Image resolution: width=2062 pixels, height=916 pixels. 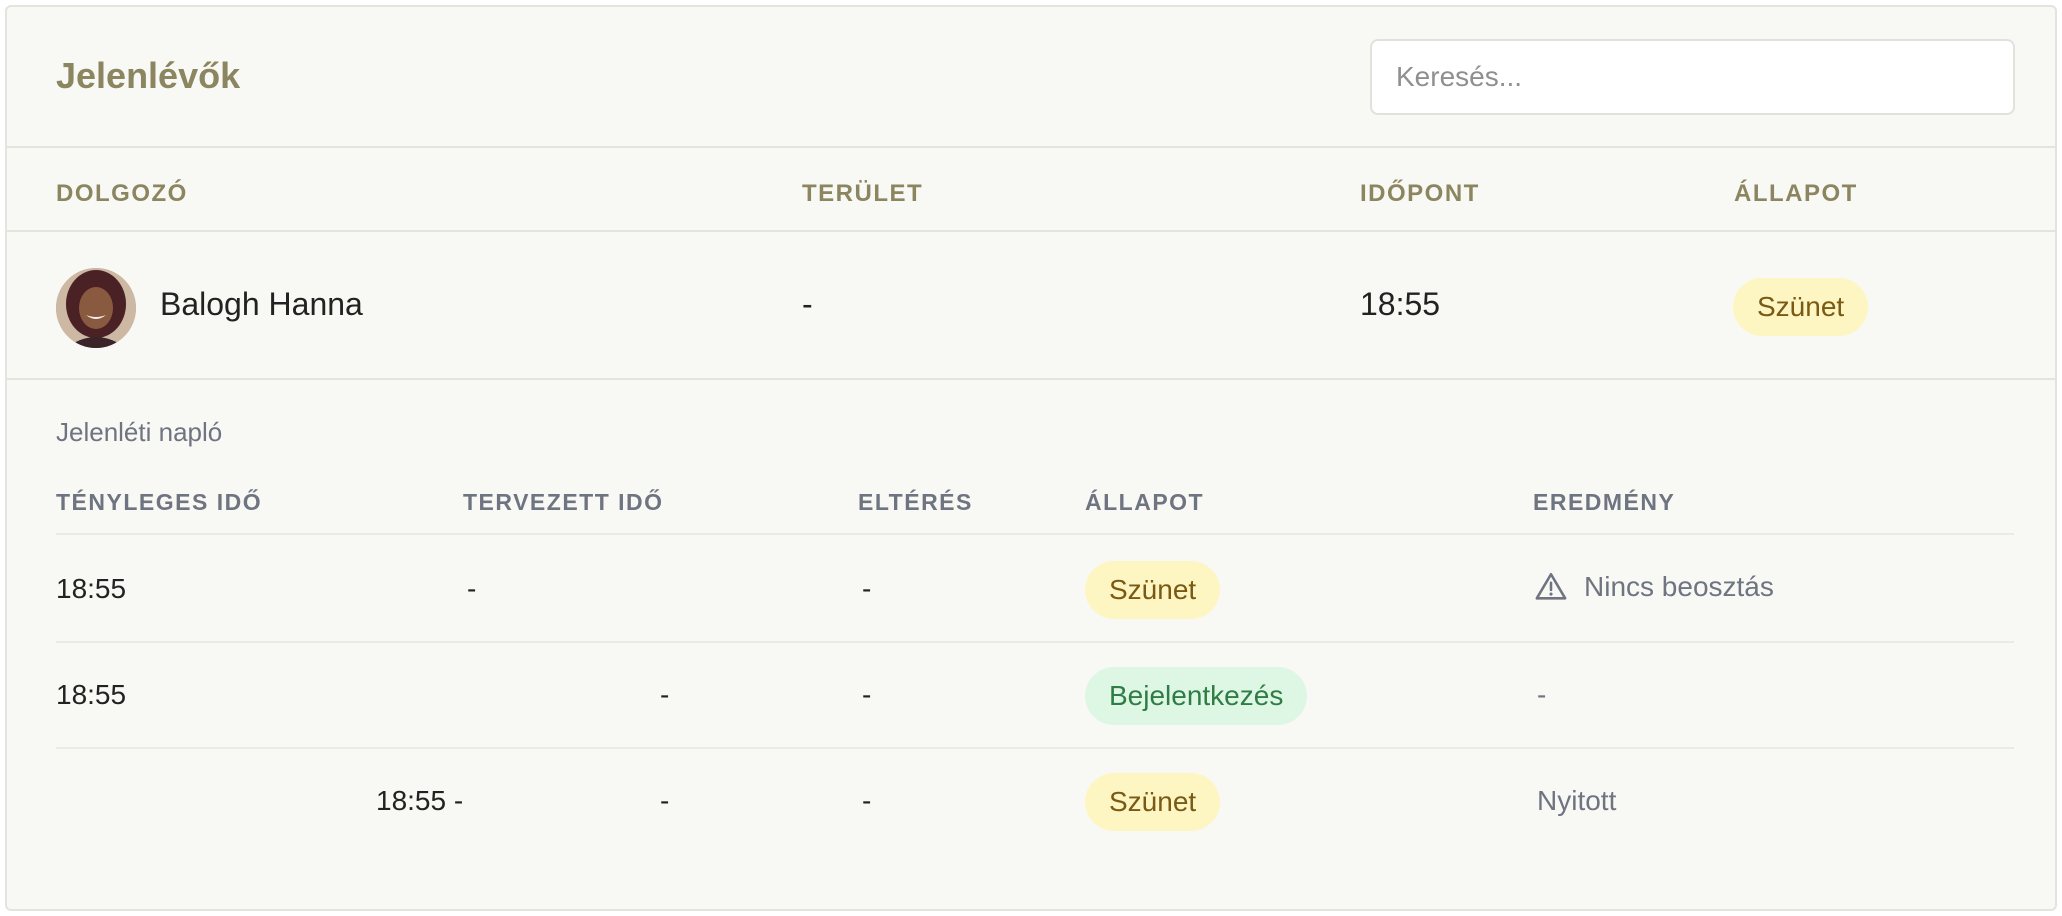 I want to click on search-input, so click(x=1692, y=77).